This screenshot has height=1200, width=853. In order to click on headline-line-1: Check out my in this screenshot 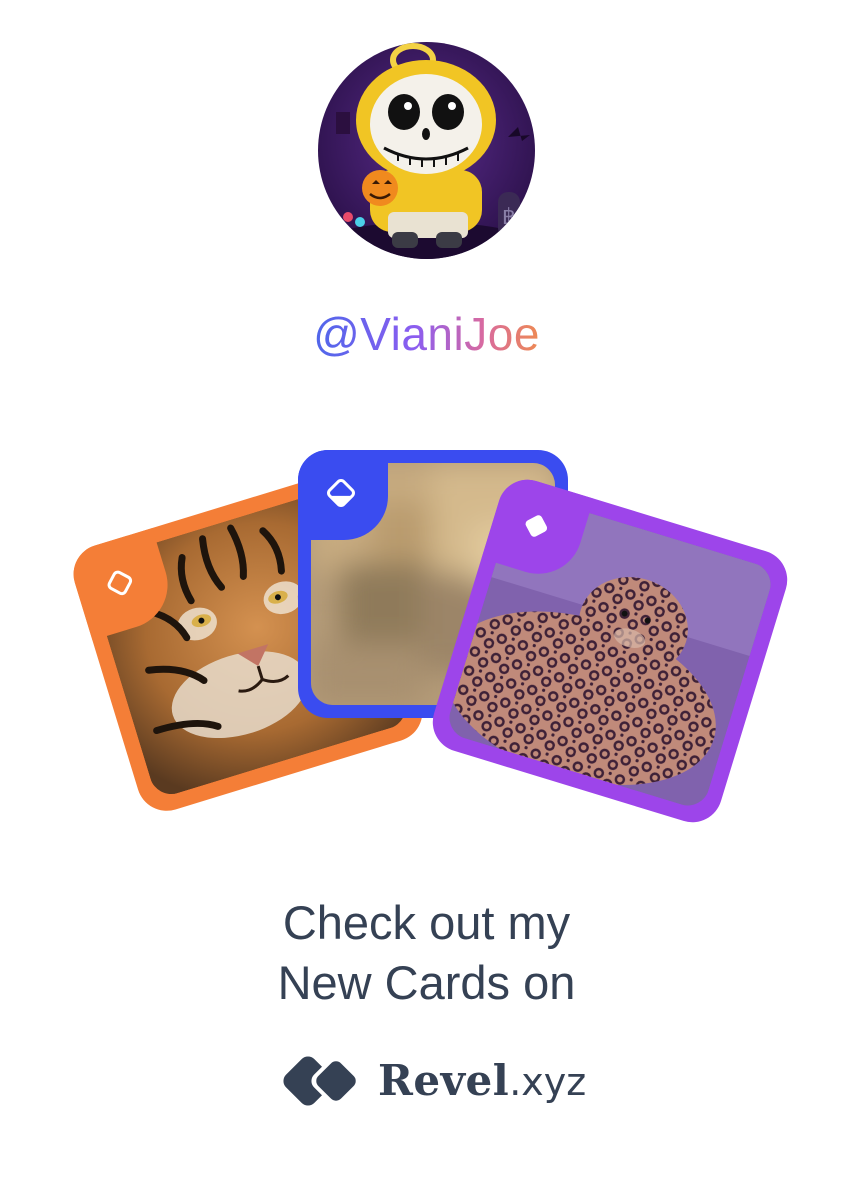, I will do `click(426, 922)`.